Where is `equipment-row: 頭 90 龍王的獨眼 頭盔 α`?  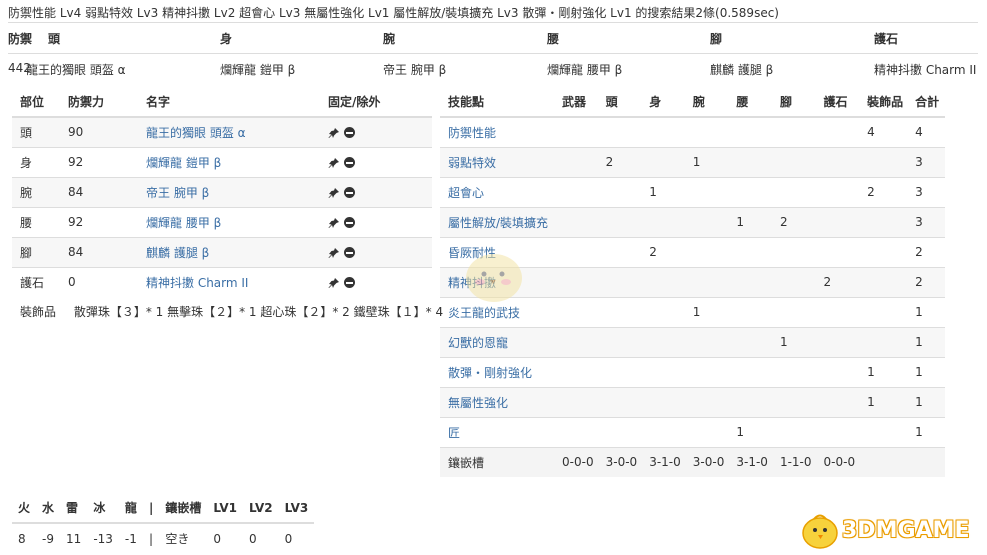
equipment-row: 頭 90 龍王的獨眼 頭盔 α is located at coordinates (222, 132).